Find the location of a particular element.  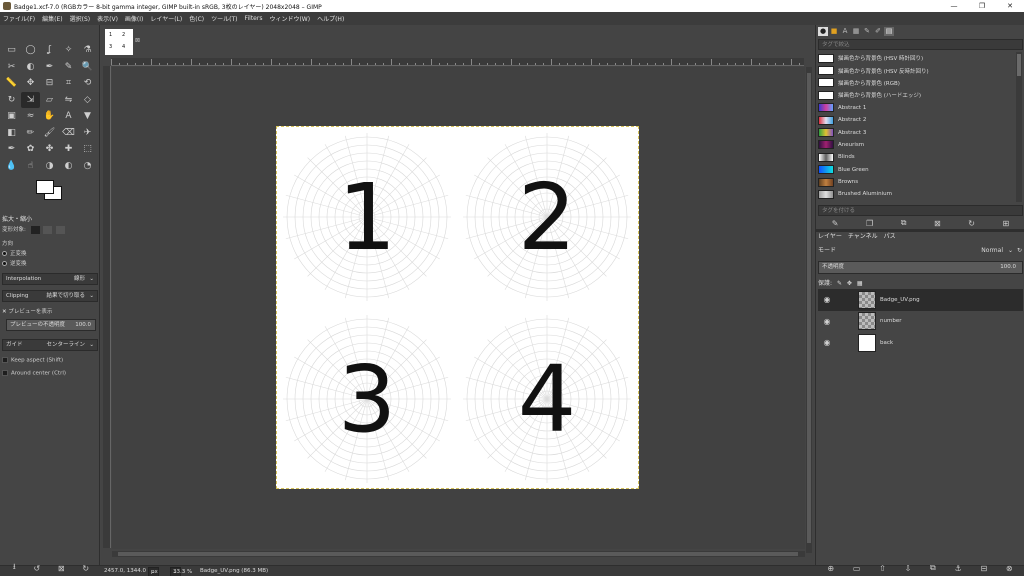

vertical-scrollbar is located at coordinates (809, 310).